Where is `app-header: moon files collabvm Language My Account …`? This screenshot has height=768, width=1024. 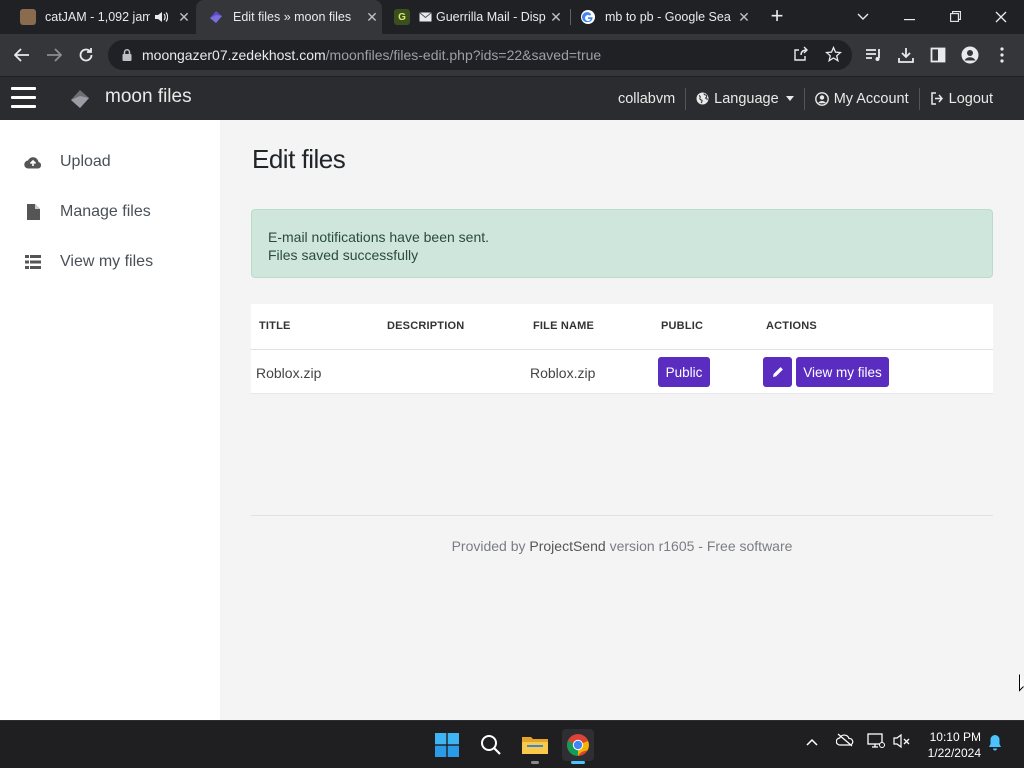 app-header: moon files collabvm Language My Account … is located at coordinates (512, 98).